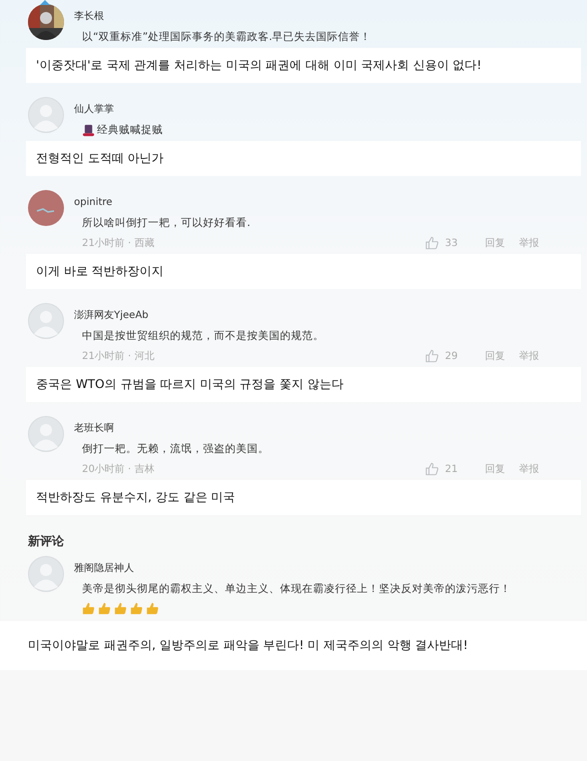  I want to click on author-name: 仙人掌掌, so click(94, 109).